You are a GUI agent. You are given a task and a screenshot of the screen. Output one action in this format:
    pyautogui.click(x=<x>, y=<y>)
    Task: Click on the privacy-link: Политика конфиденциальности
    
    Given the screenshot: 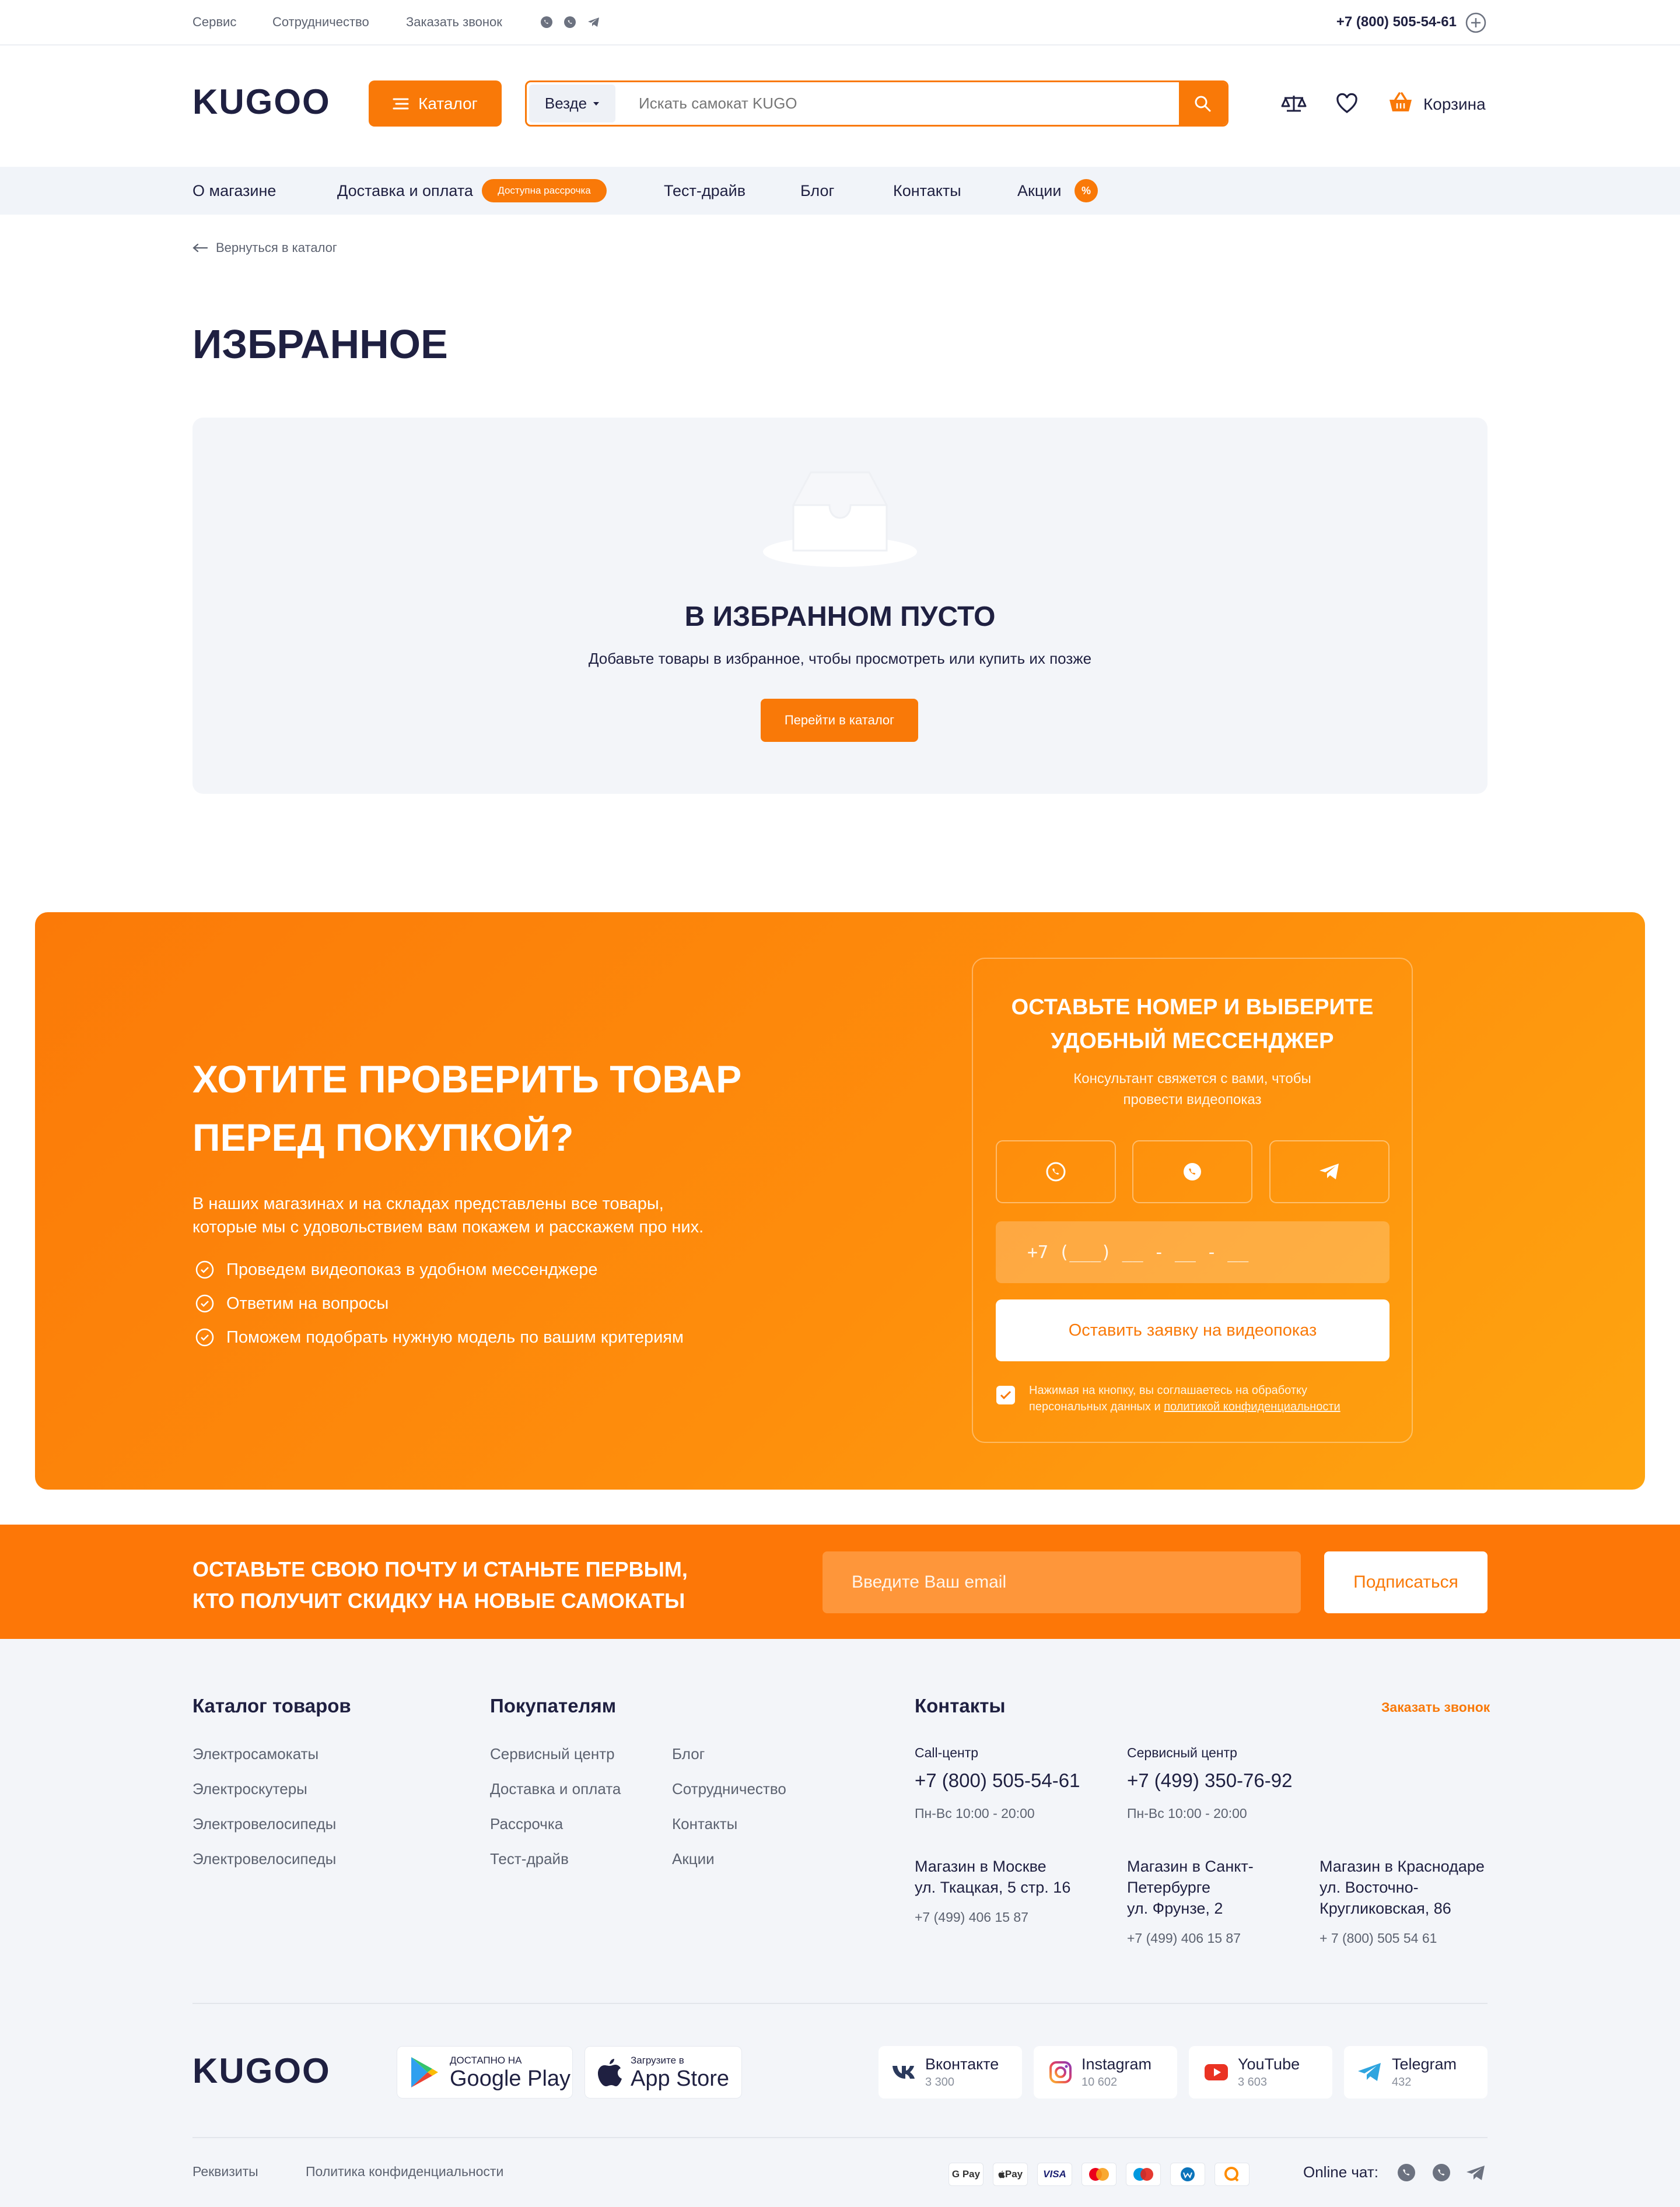 What is the action you would take?
    pyautogui.click(x=405, y=2172)
    